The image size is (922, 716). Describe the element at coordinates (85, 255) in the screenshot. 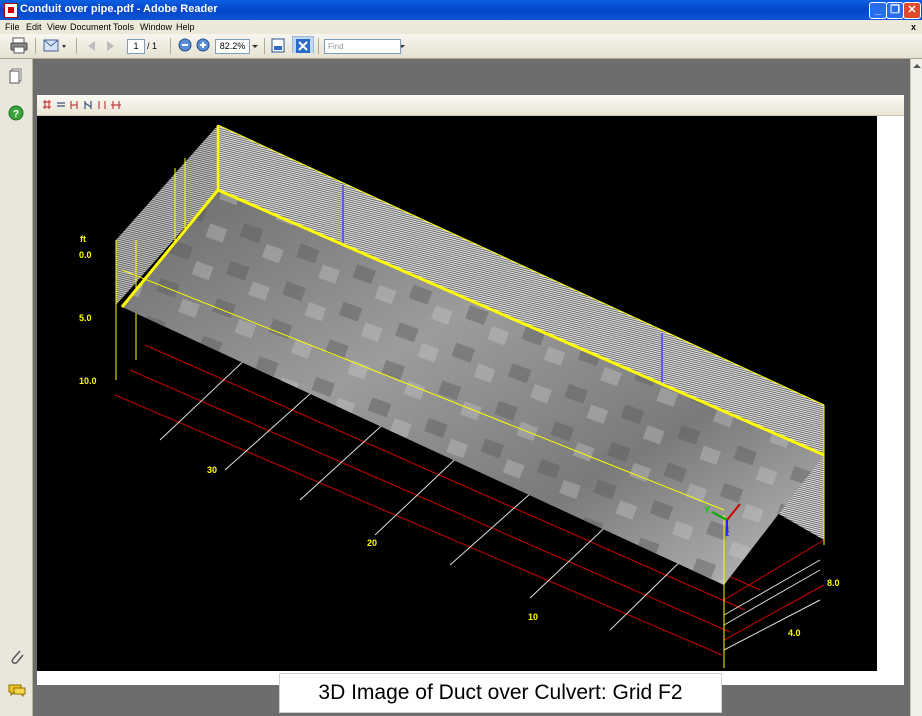

I see `depth-label-0: 0.0` at that location.